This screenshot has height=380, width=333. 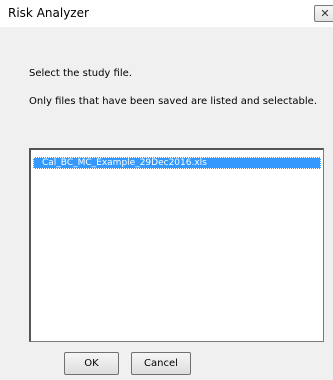 I want to click on window-title: Risk Analyzer, so click(x=48, y=13).